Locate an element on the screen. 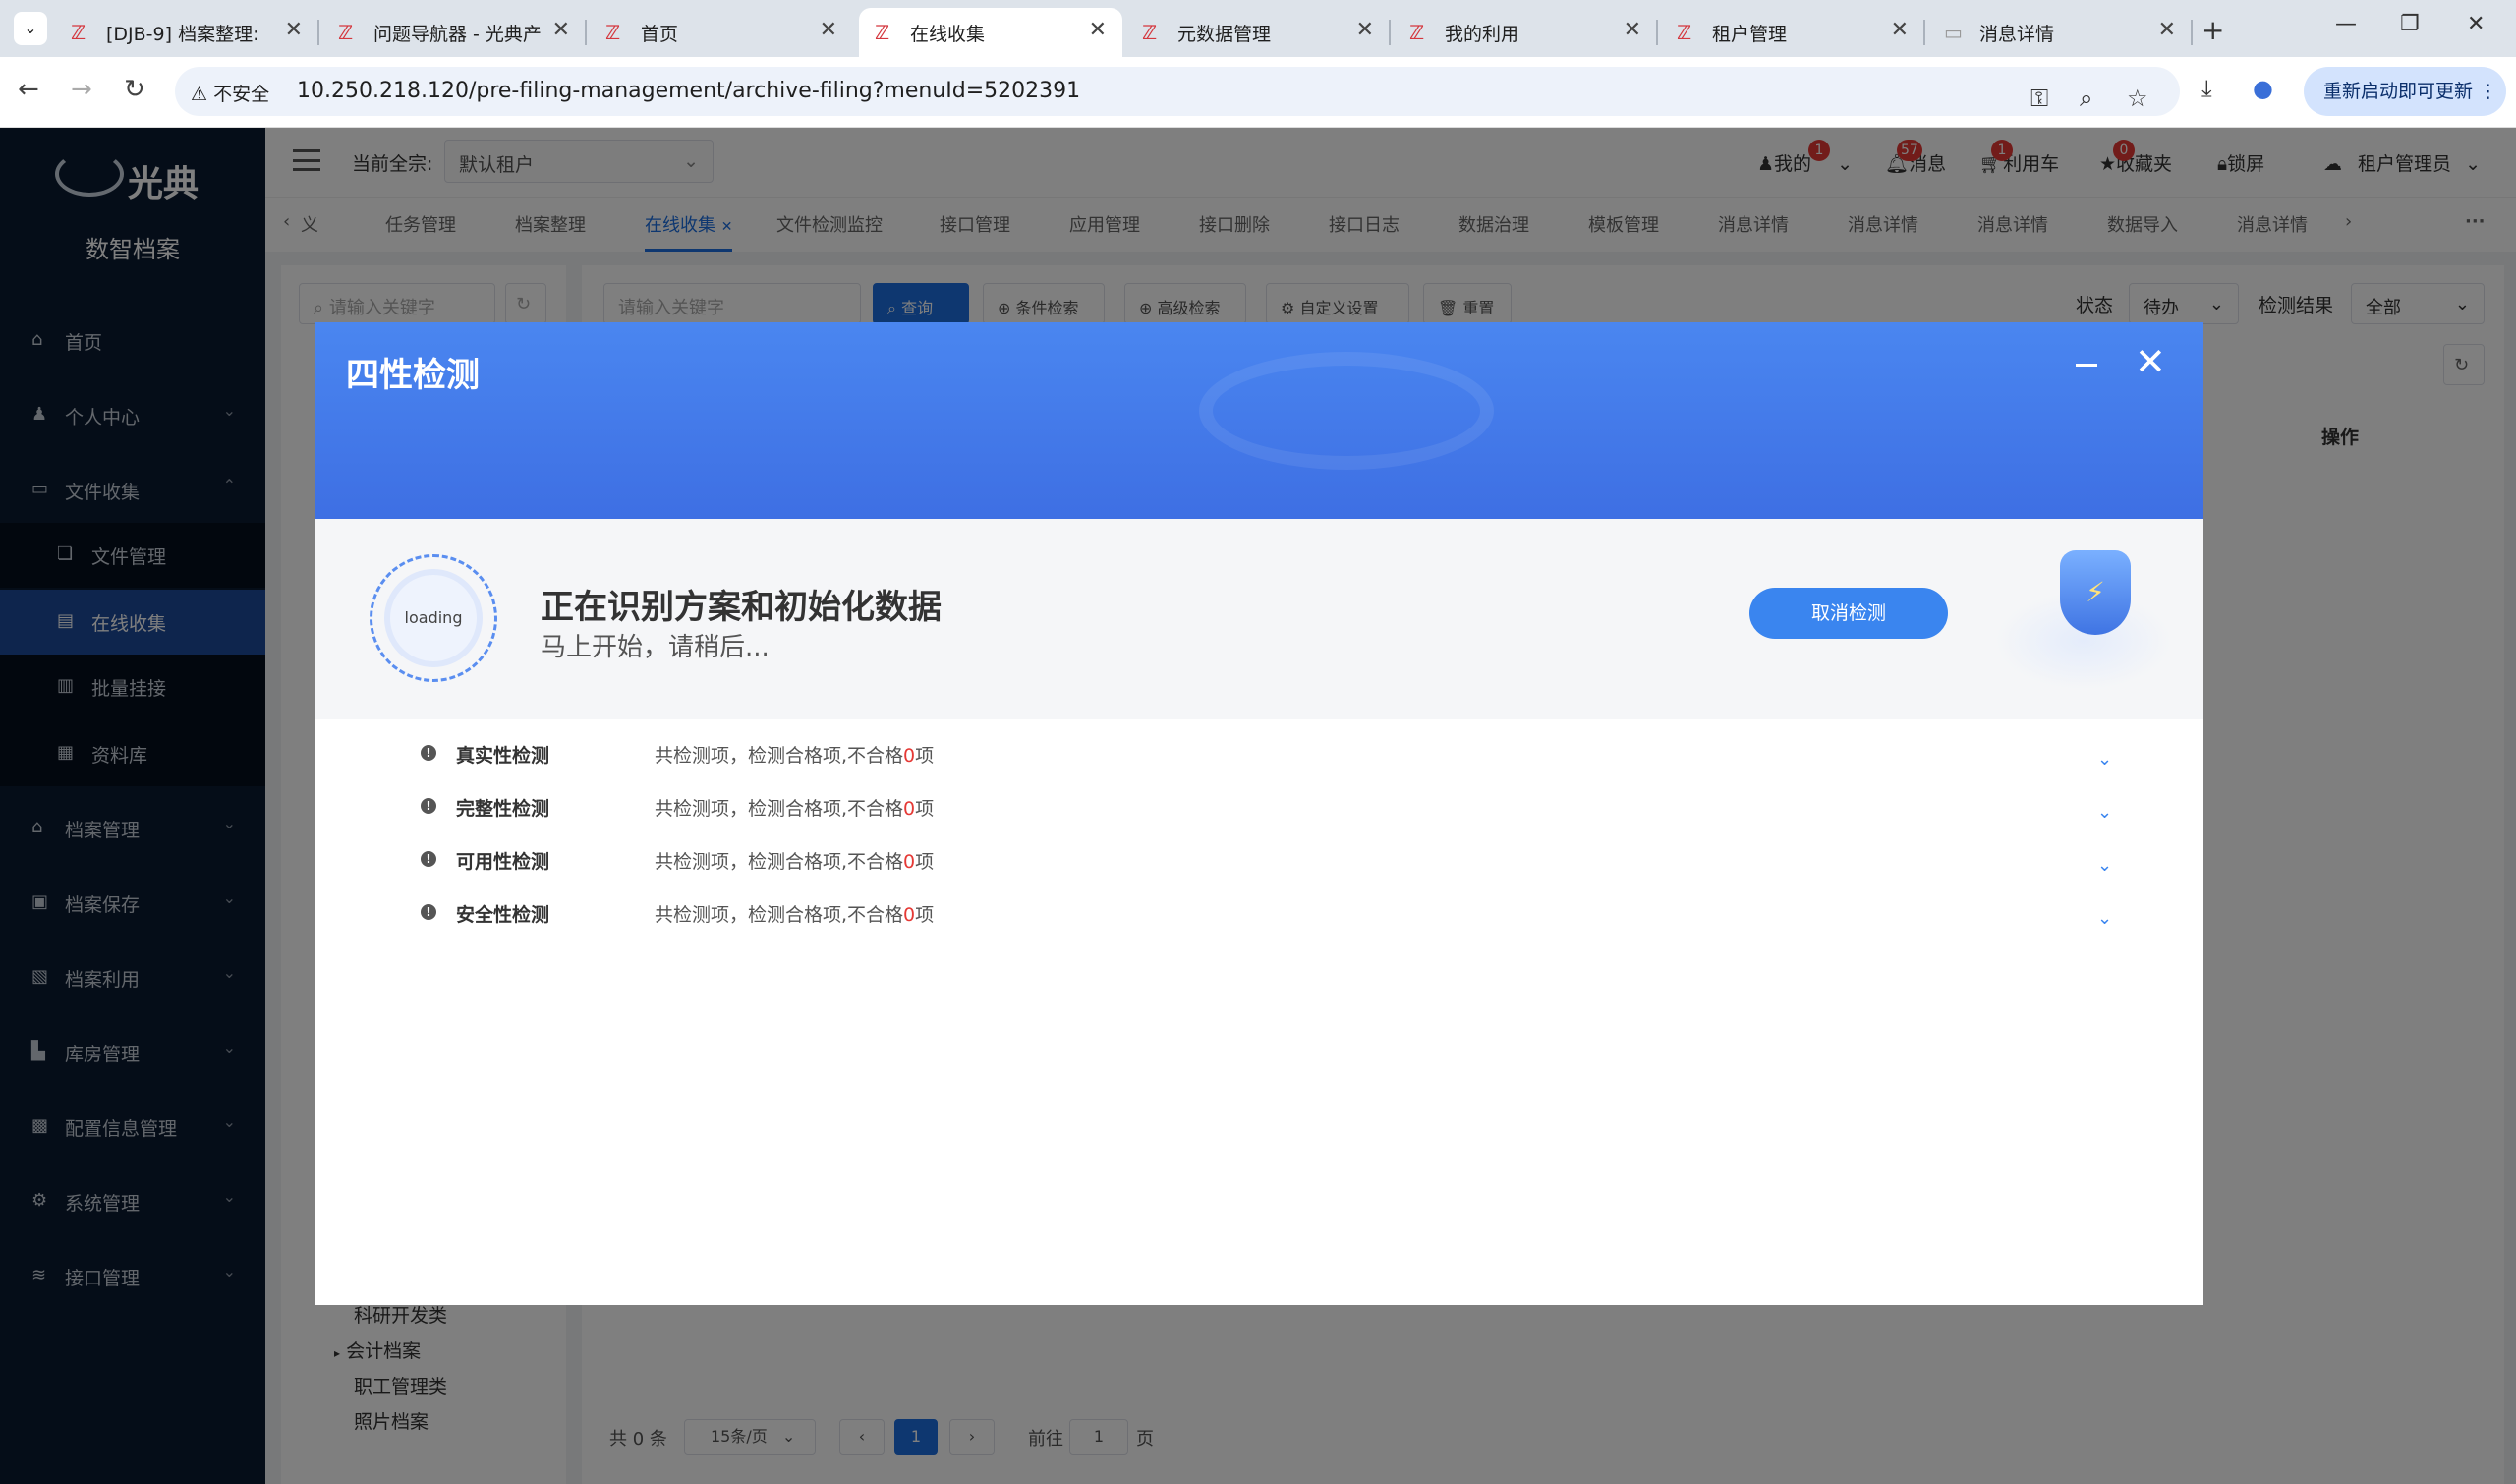 The image size is (2516, 1484). dialog-header: 四性检测 ✕ is located at coordinates (1258, 420).